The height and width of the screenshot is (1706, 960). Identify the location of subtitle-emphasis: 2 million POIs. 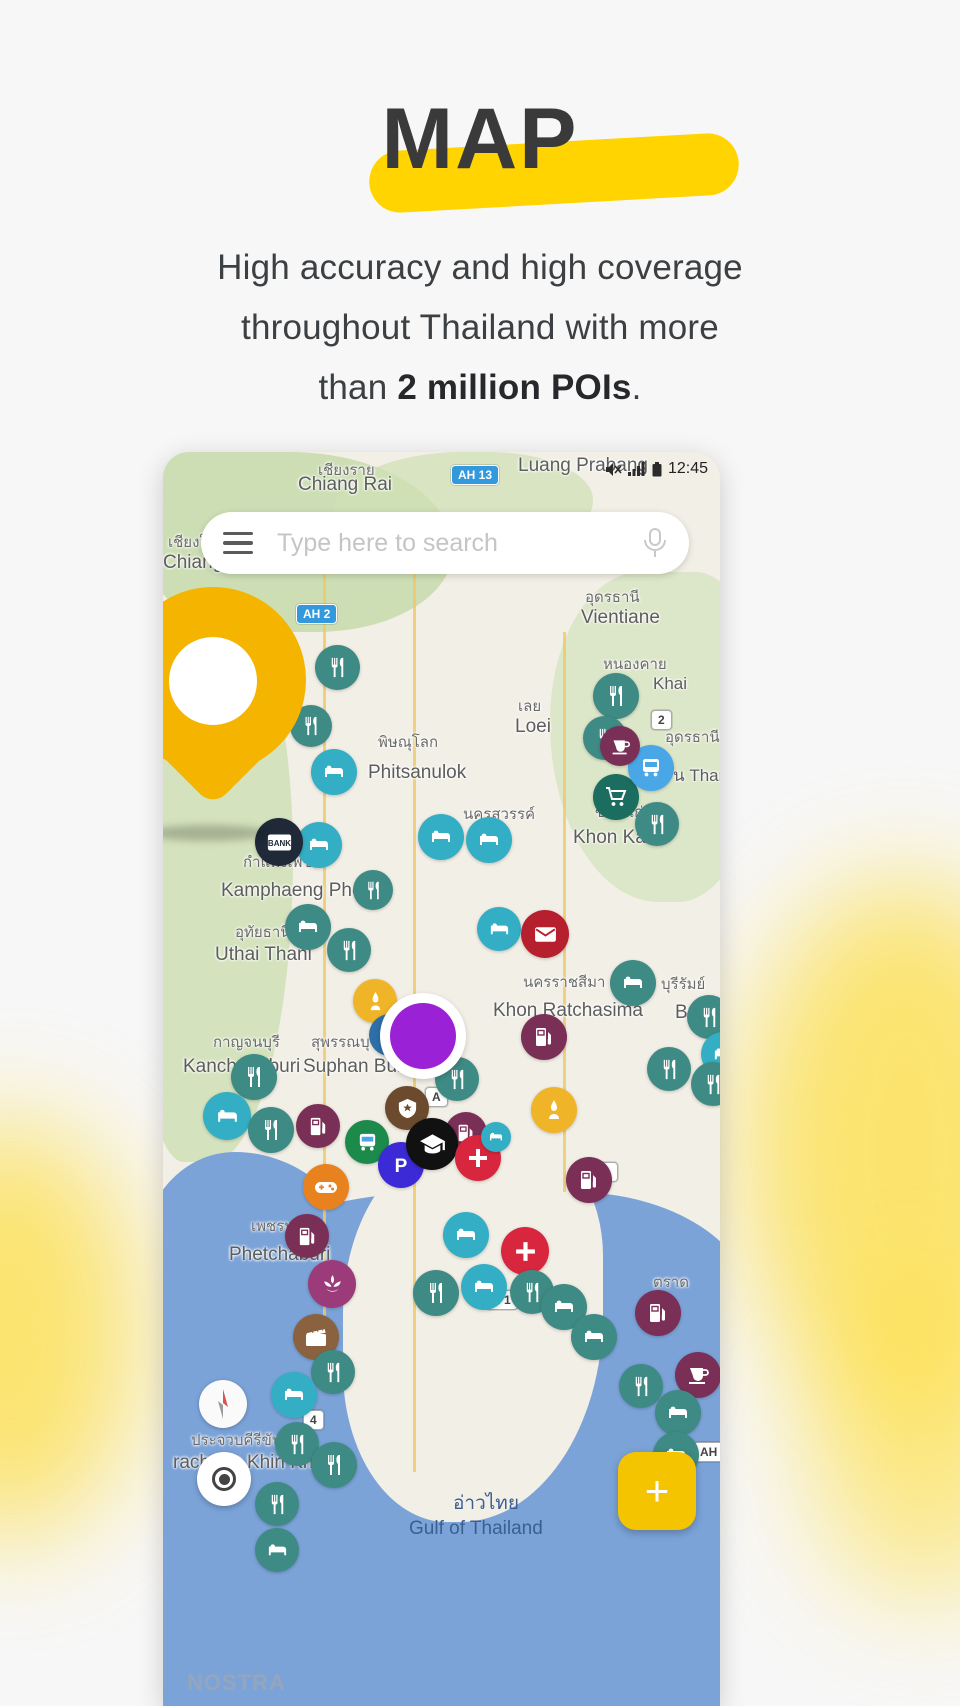
(514, 388).